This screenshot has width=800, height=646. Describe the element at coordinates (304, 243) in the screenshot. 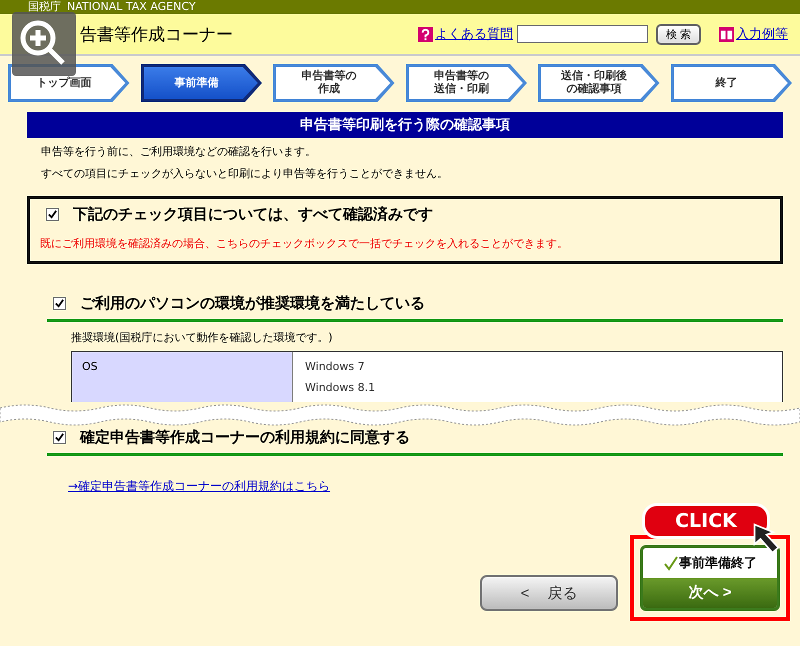

I see `note-text: 既にご利用環境を確認済みの場合、こちらのチェックボックスで一括でチェックを入れることができます。` at that location.